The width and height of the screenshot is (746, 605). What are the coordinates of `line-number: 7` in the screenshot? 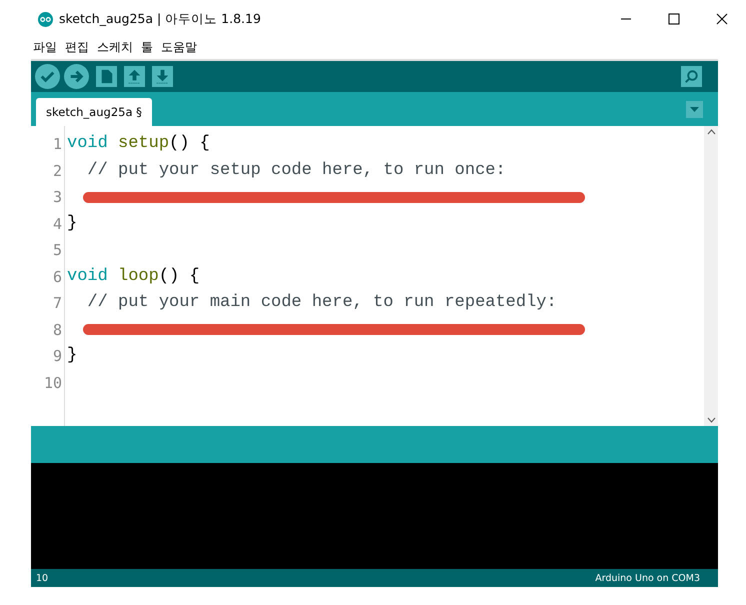 It's located at (57, 303).